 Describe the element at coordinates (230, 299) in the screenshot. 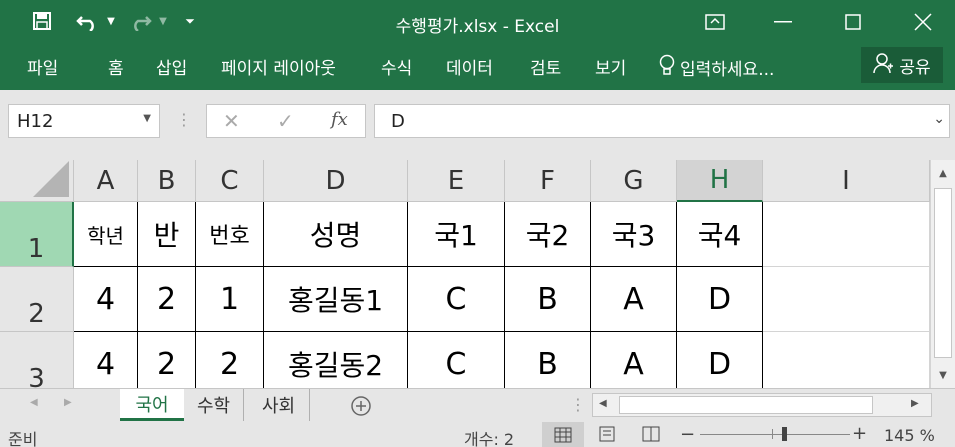

I see `cell-c2: 1` at that location.